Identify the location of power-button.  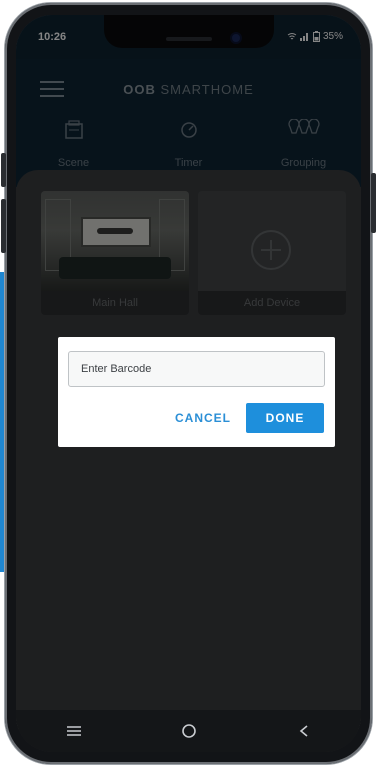
(373, 203).